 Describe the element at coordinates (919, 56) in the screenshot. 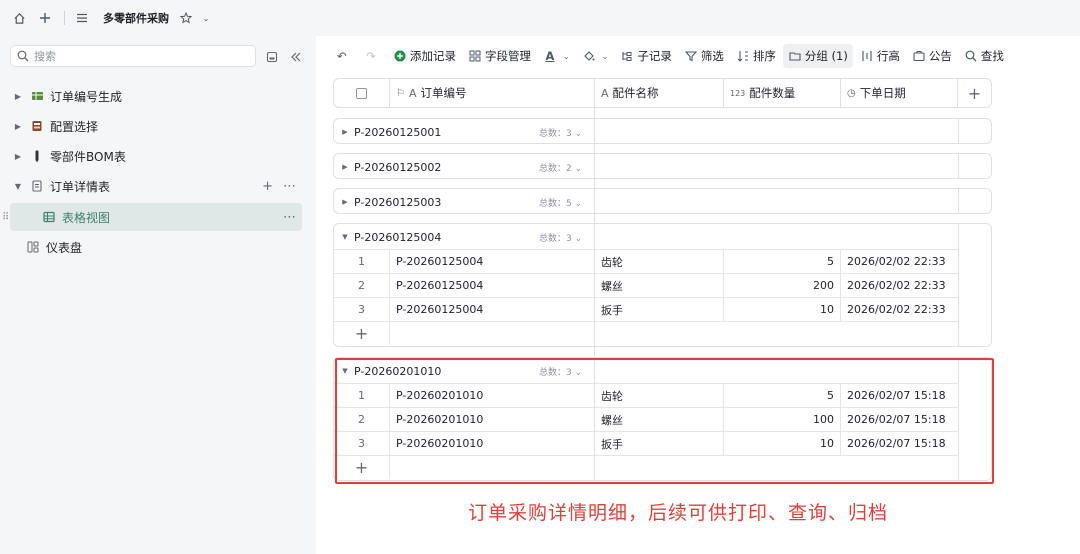

I see `notice-icon` at that location.